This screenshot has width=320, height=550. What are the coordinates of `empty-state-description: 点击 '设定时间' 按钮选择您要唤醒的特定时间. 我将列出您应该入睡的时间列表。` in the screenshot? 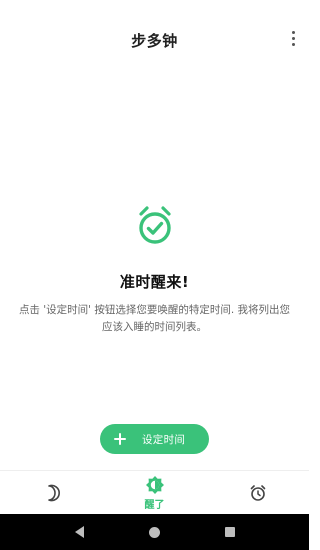 It's located at (154, 318).